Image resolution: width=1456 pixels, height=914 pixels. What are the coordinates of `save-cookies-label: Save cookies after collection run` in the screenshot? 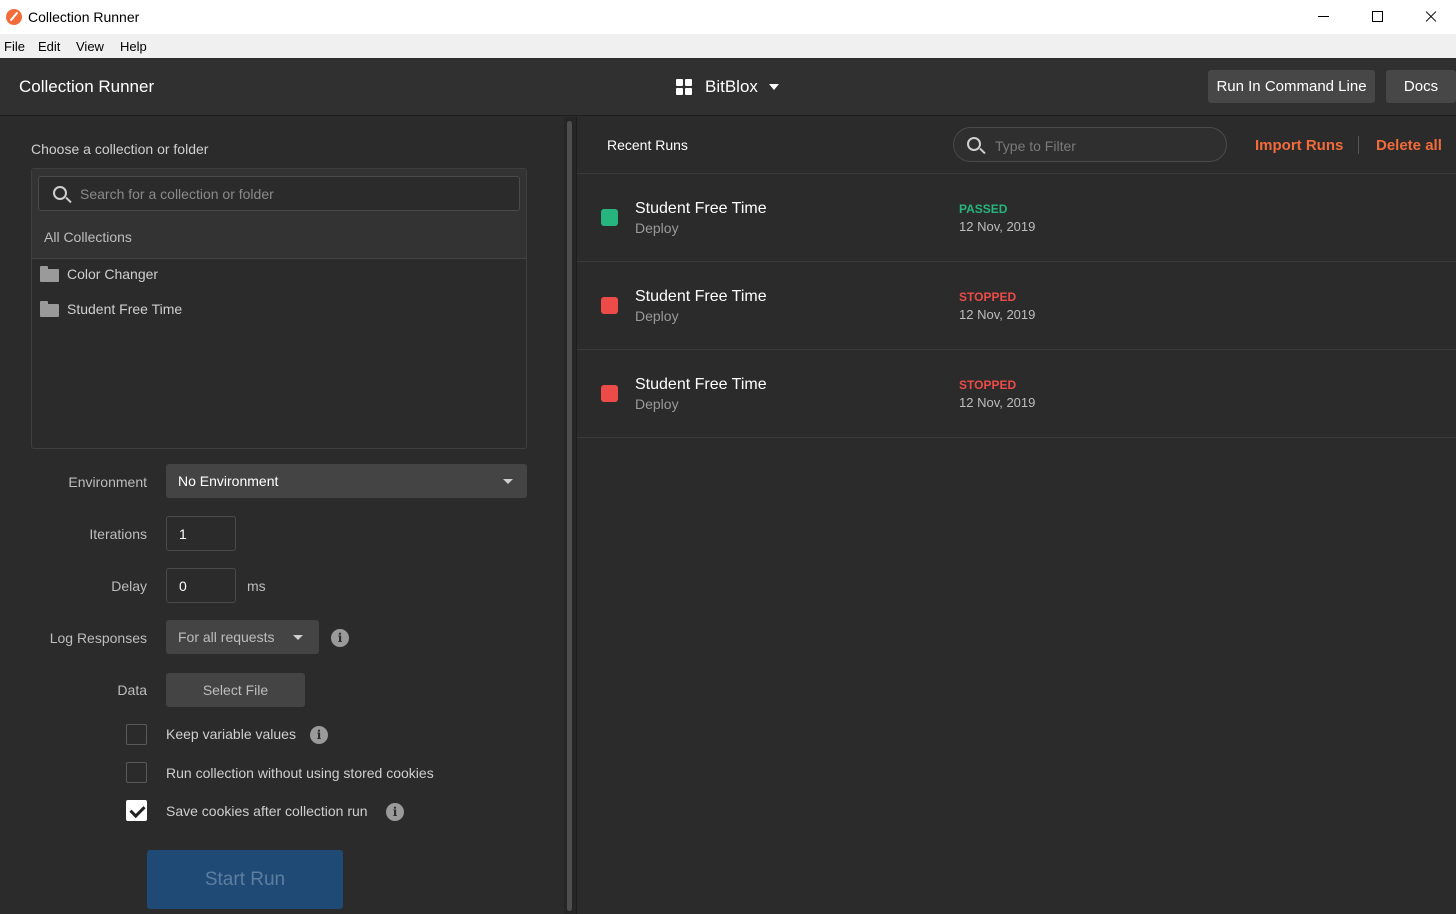 It's located at (267, 811).